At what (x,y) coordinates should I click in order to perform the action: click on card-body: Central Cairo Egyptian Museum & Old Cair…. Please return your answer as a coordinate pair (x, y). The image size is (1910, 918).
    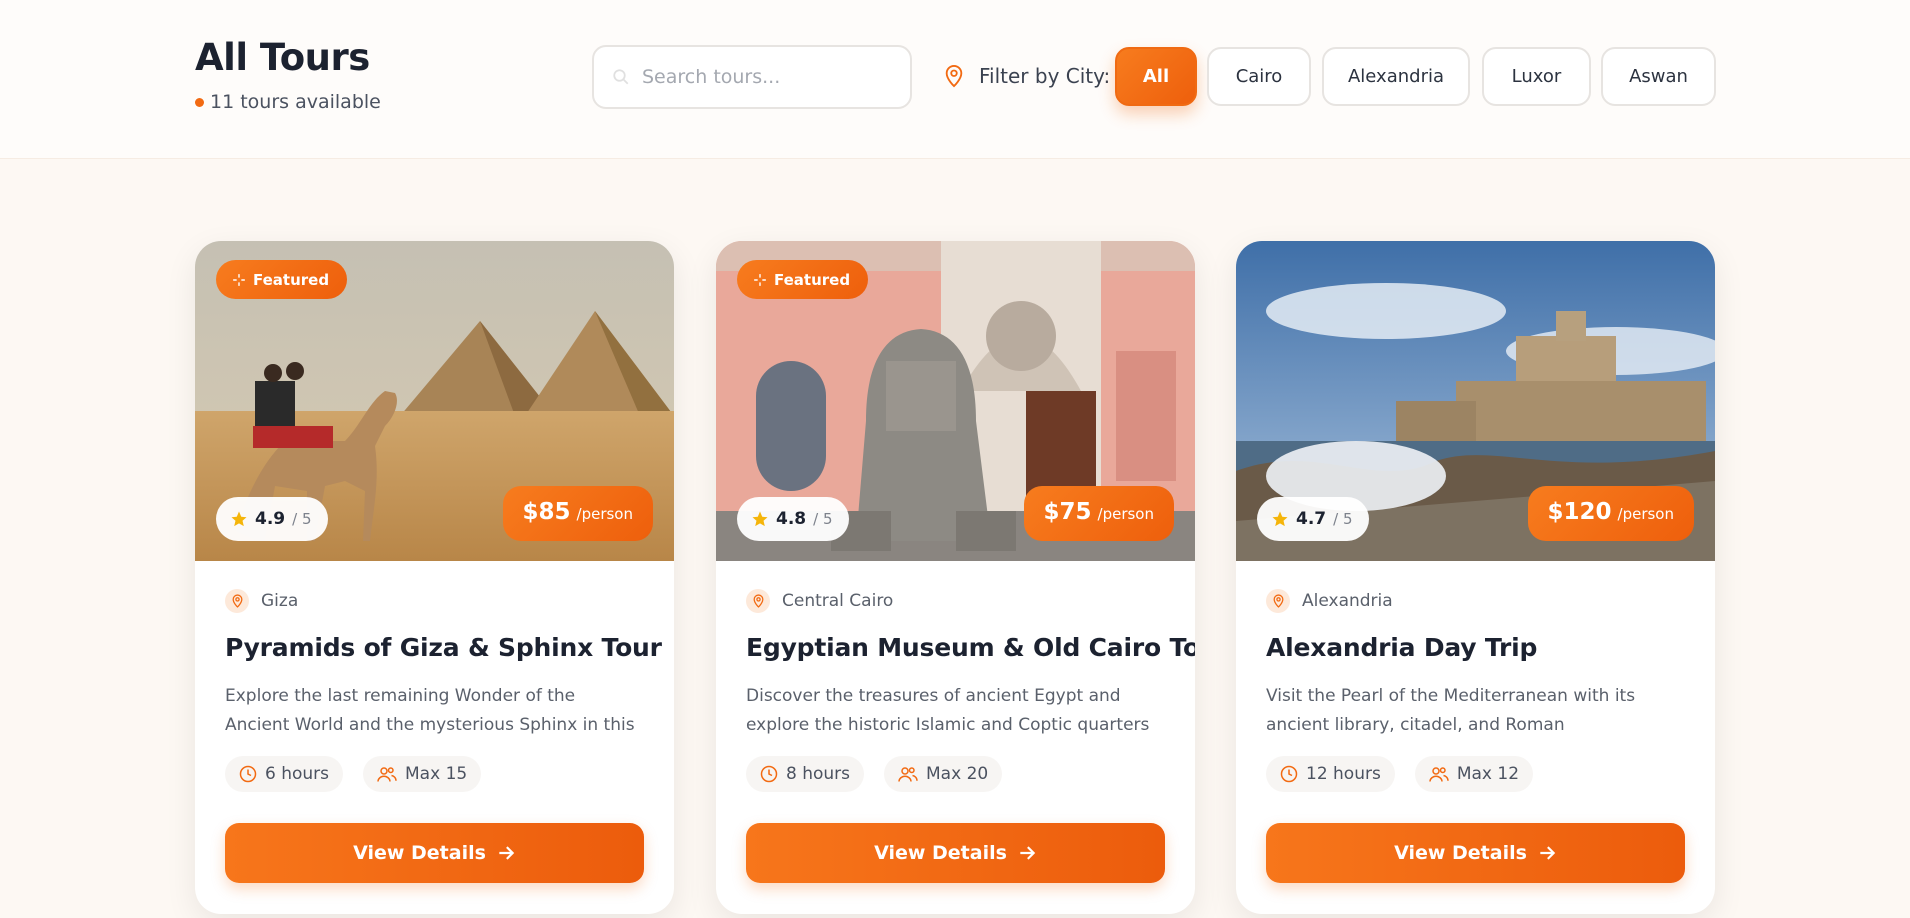
    Looking at the image, I should click on (955, 722).